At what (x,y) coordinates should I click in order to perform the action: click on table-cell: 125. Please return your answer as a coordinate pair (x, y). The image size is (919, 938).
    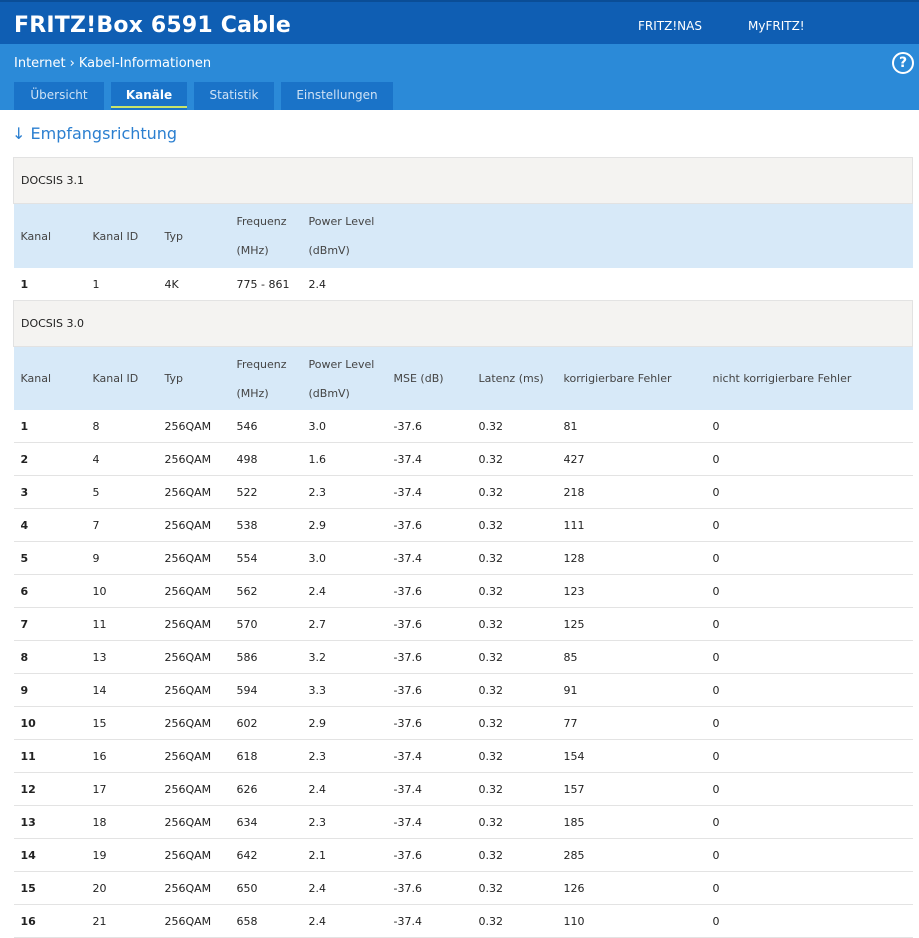
    Looking at the image, I should click on (631, 624).